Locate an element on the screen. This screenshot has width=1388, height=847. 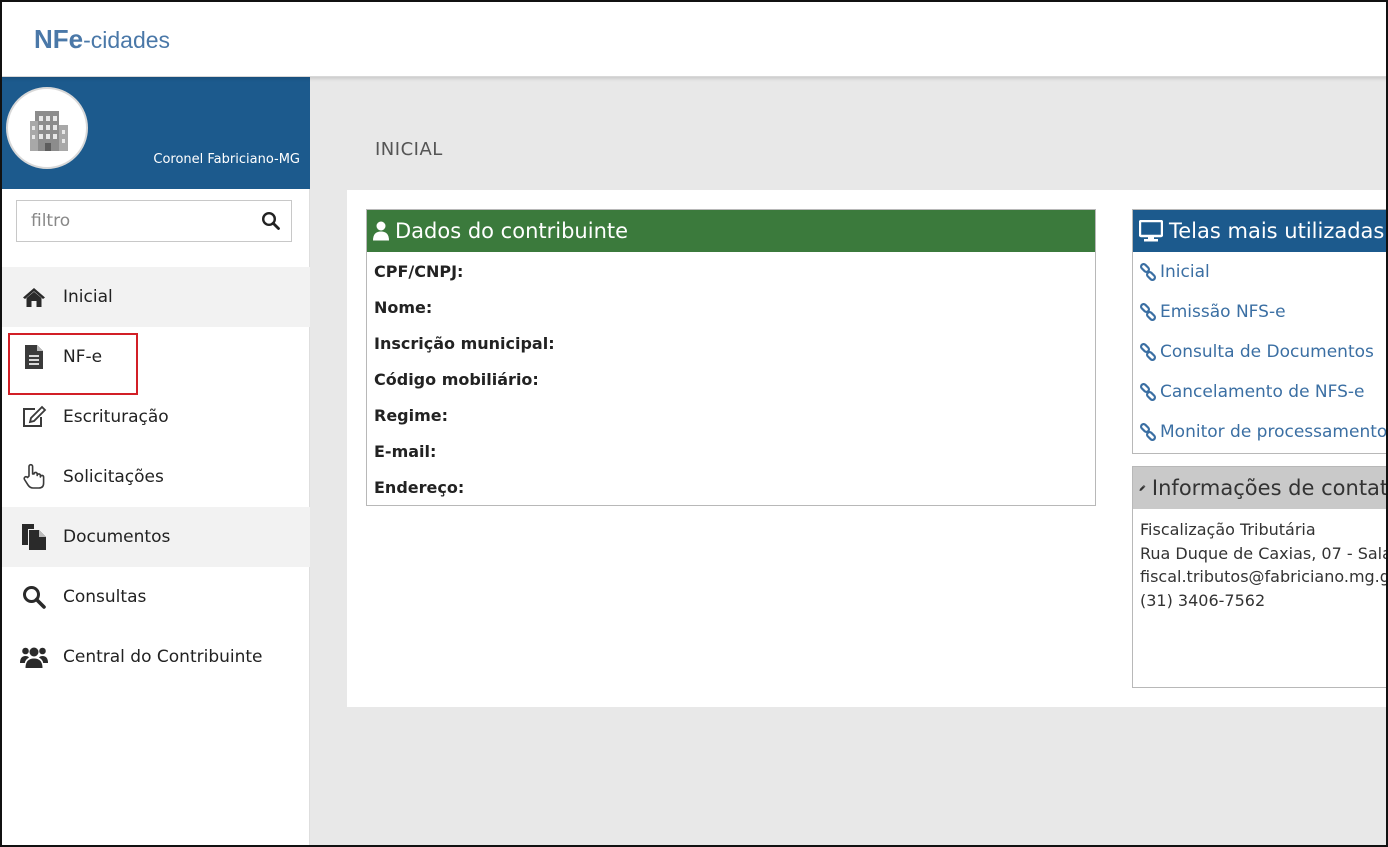
document-icon is located at coordinates (34, 357).